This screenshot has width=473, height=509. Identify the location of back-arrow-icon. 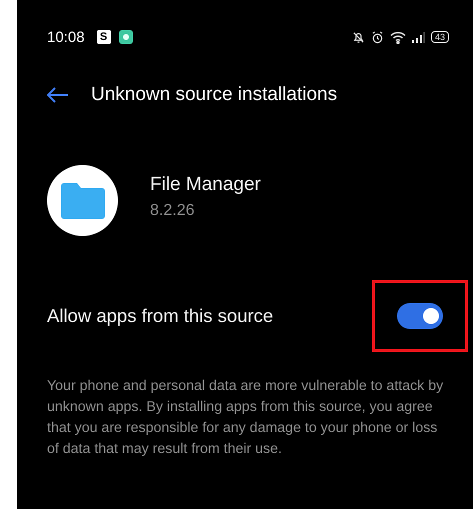
(58, 95).